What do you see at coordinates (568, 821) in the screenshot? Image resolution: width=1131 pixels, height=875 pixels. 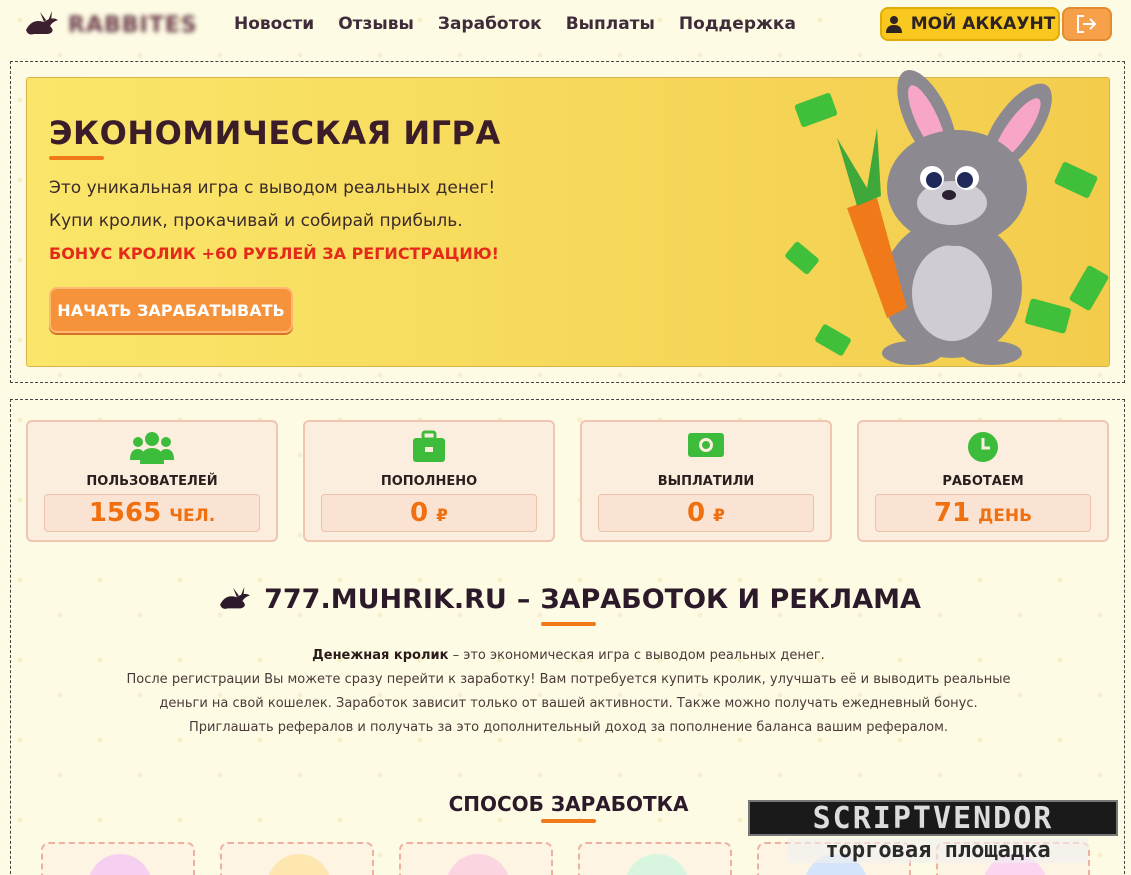 I see `methods-heading-underline` at bounding box center [568, 821].